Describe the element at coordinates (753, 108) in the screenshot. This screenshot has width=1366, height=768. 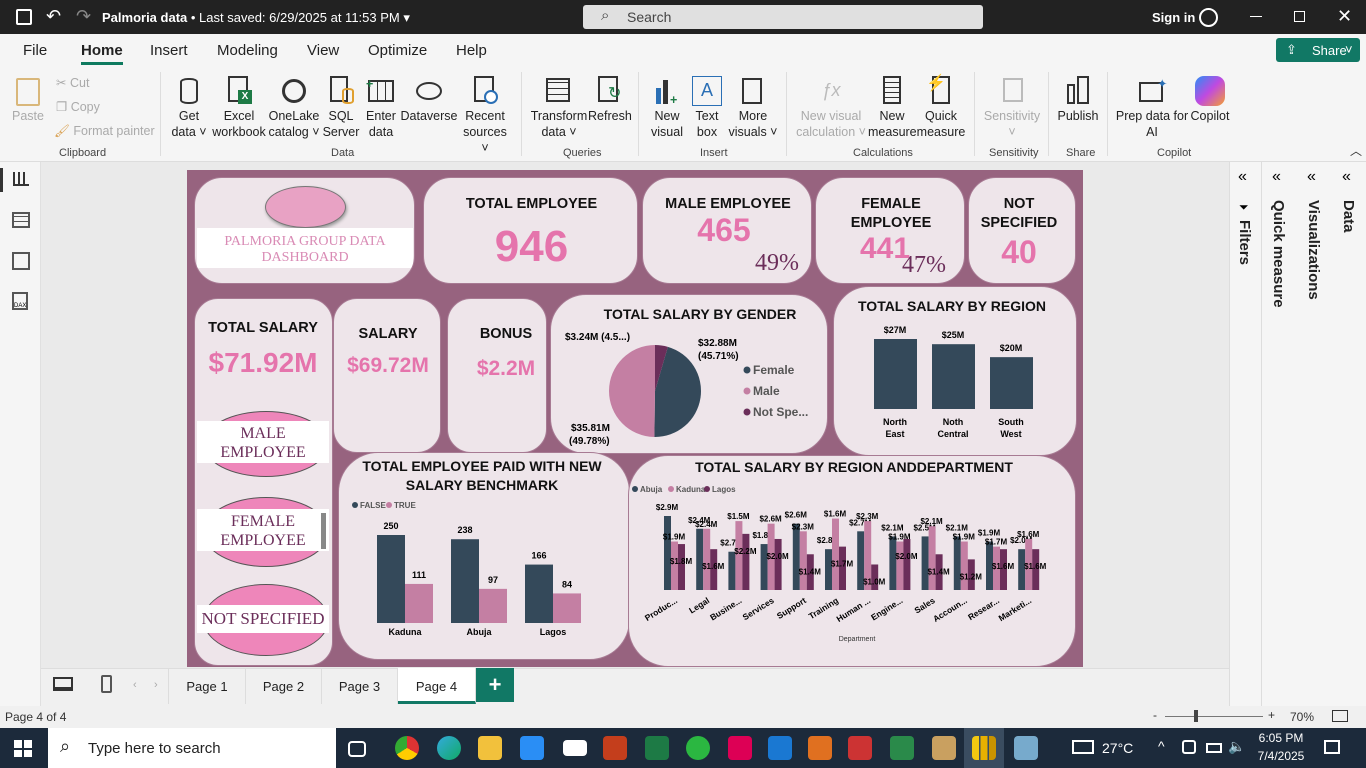
I see `more-visuals-button: More visuals ˅` at that location.